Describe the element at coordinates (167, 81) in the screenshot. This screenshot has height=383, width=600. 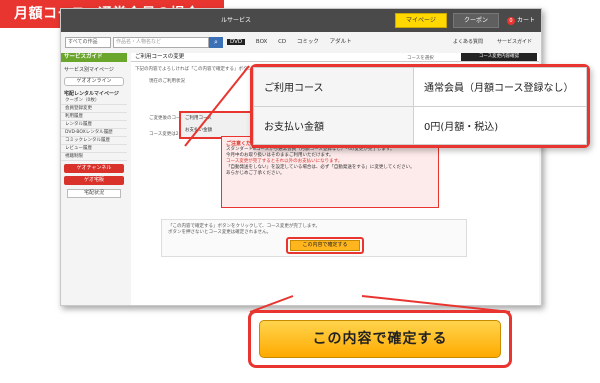
I see `current-status-label: 現在のご利用状況` at that location.